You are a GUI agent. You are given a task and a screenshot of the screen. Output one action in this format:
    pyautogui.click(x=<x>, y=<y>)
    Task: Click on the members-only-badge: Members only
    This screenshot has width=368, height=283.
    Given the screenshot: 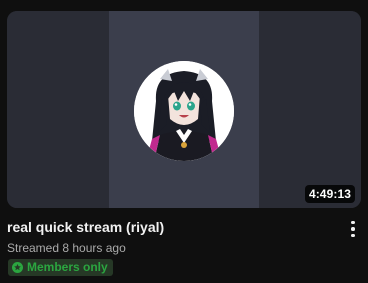 What is the action you would take?
    pyautogui.click(x=60, y=267)
    